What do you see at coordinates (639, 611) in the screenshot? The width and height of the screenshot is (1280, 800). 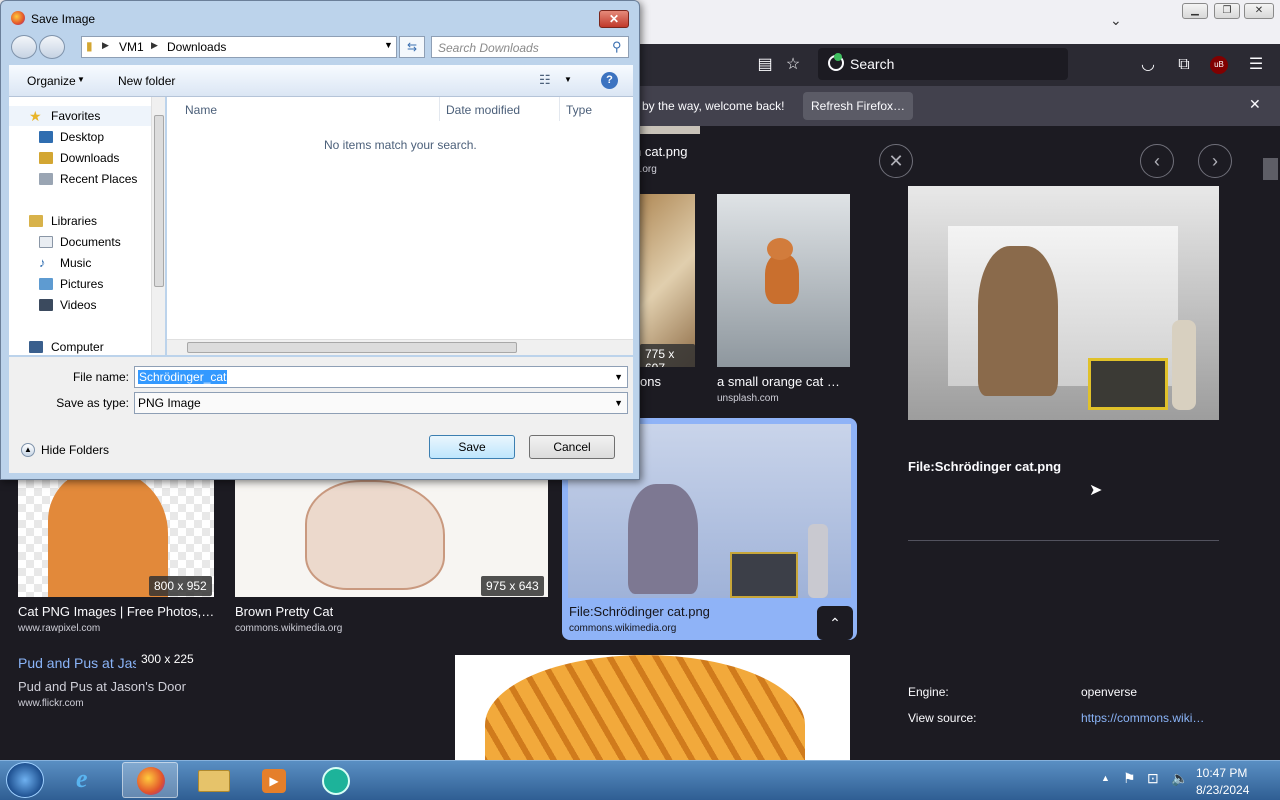 I see `result-caption: File:Schrödinger cat.png` at bounding box center [639, 611].